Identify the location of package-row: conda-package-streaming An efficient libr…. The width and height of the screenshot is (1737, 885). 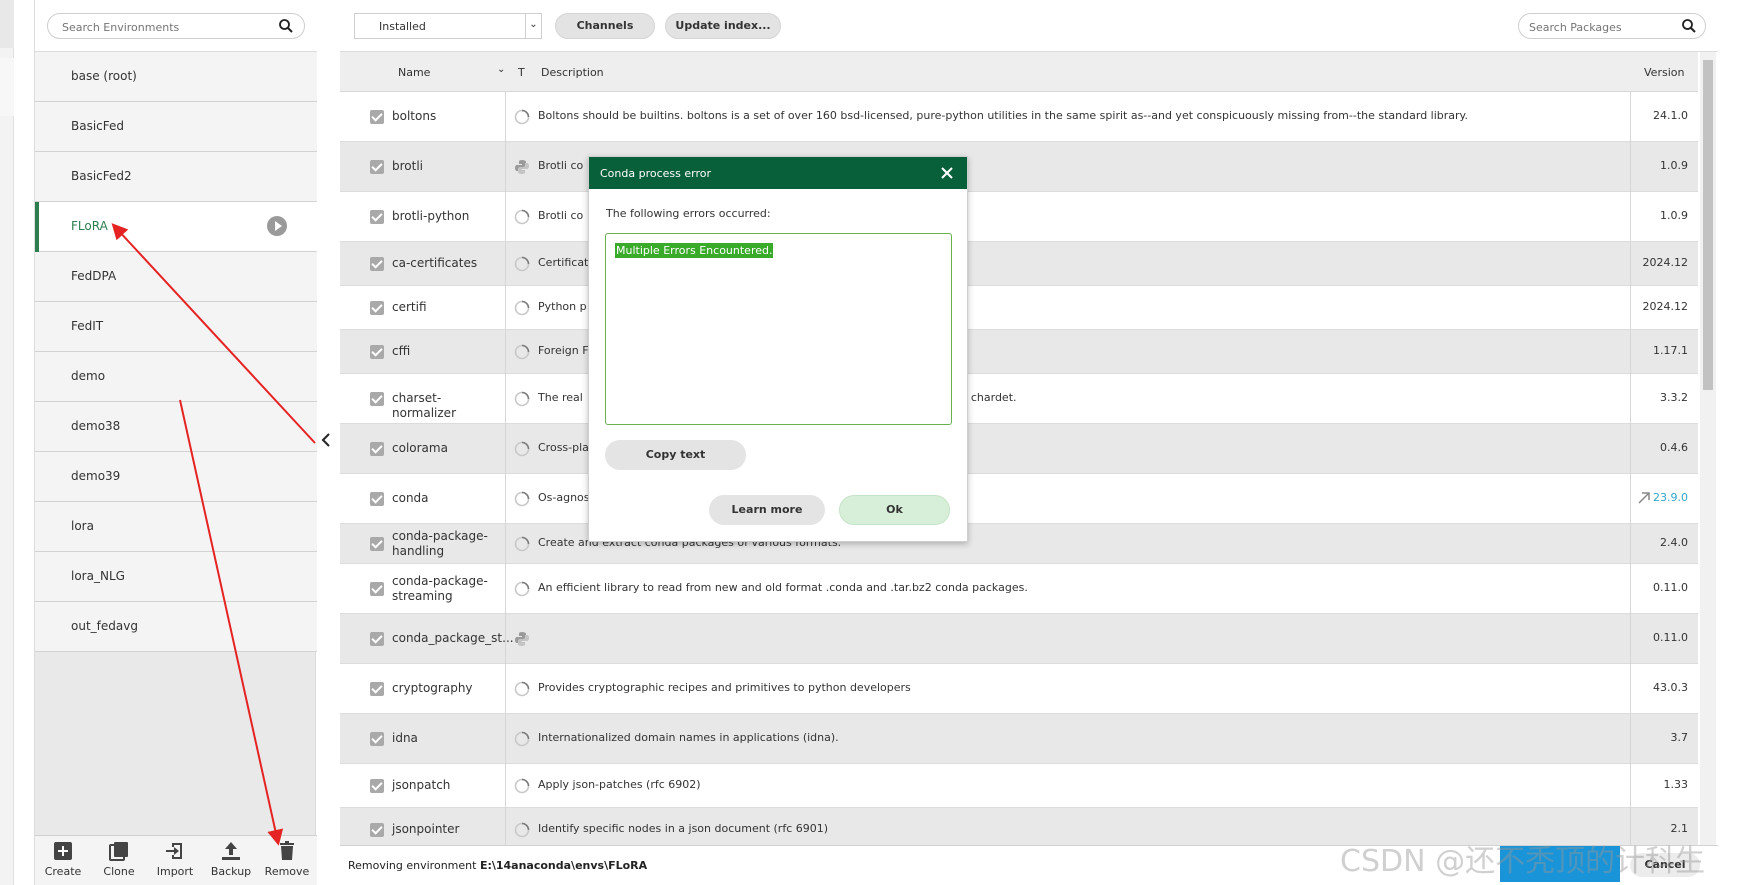
(1019, 589).